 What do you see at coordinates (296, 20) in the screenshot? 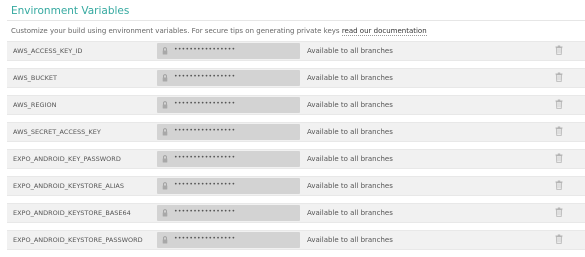
I see `title-divider` at bounding box center [296, 20].